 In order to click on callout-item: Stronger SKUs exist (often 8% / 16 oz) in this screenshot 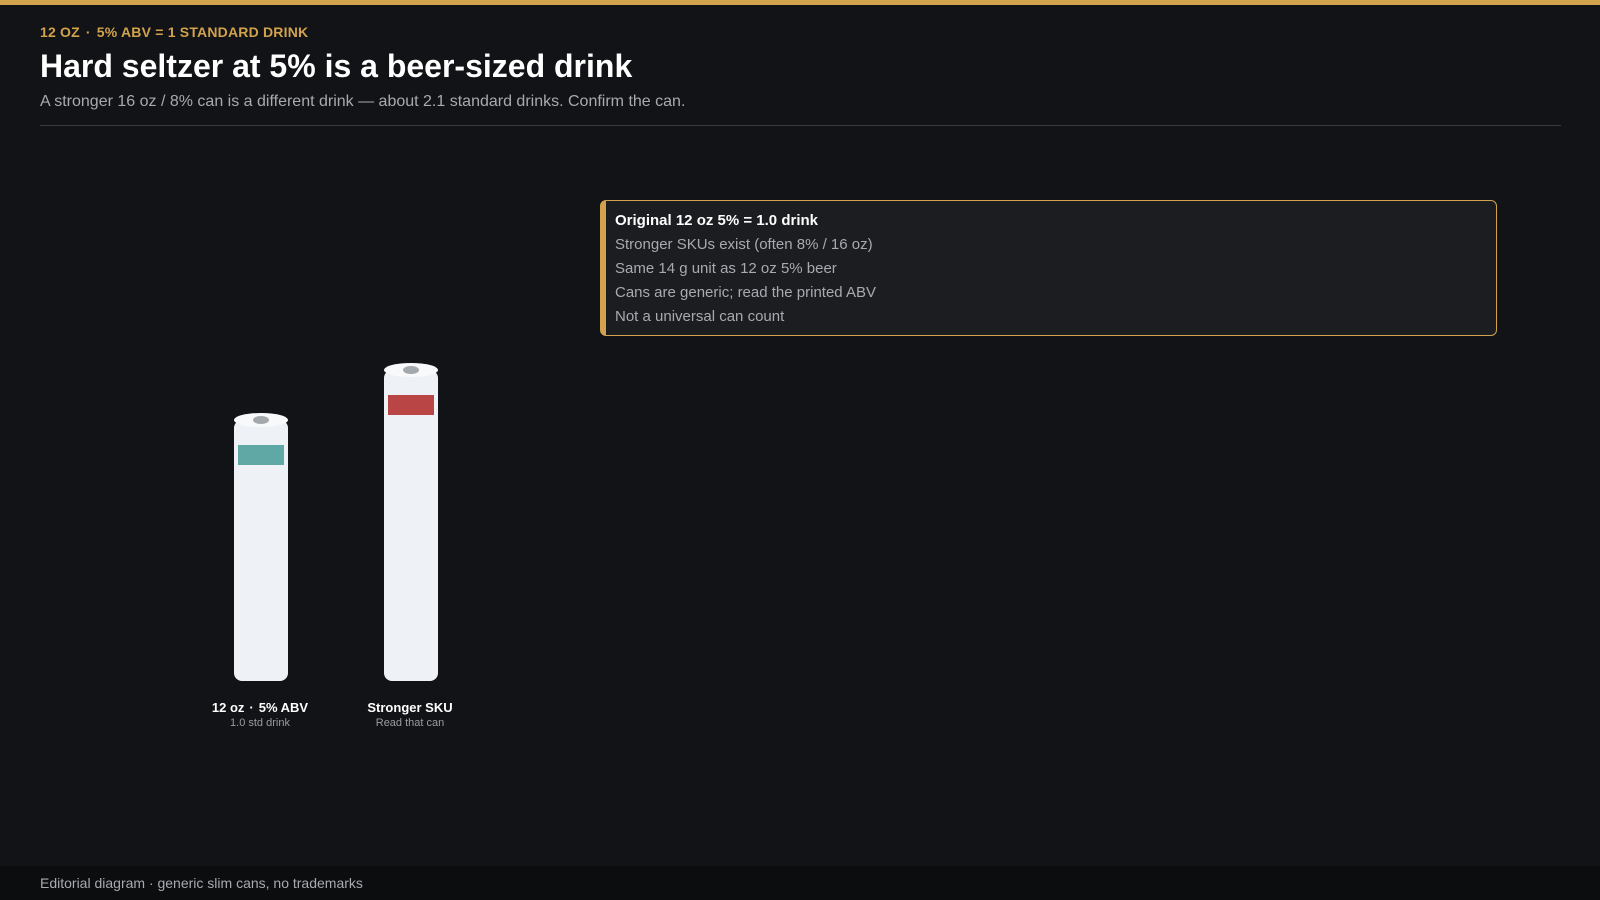, I will do `click(744, 244)`.